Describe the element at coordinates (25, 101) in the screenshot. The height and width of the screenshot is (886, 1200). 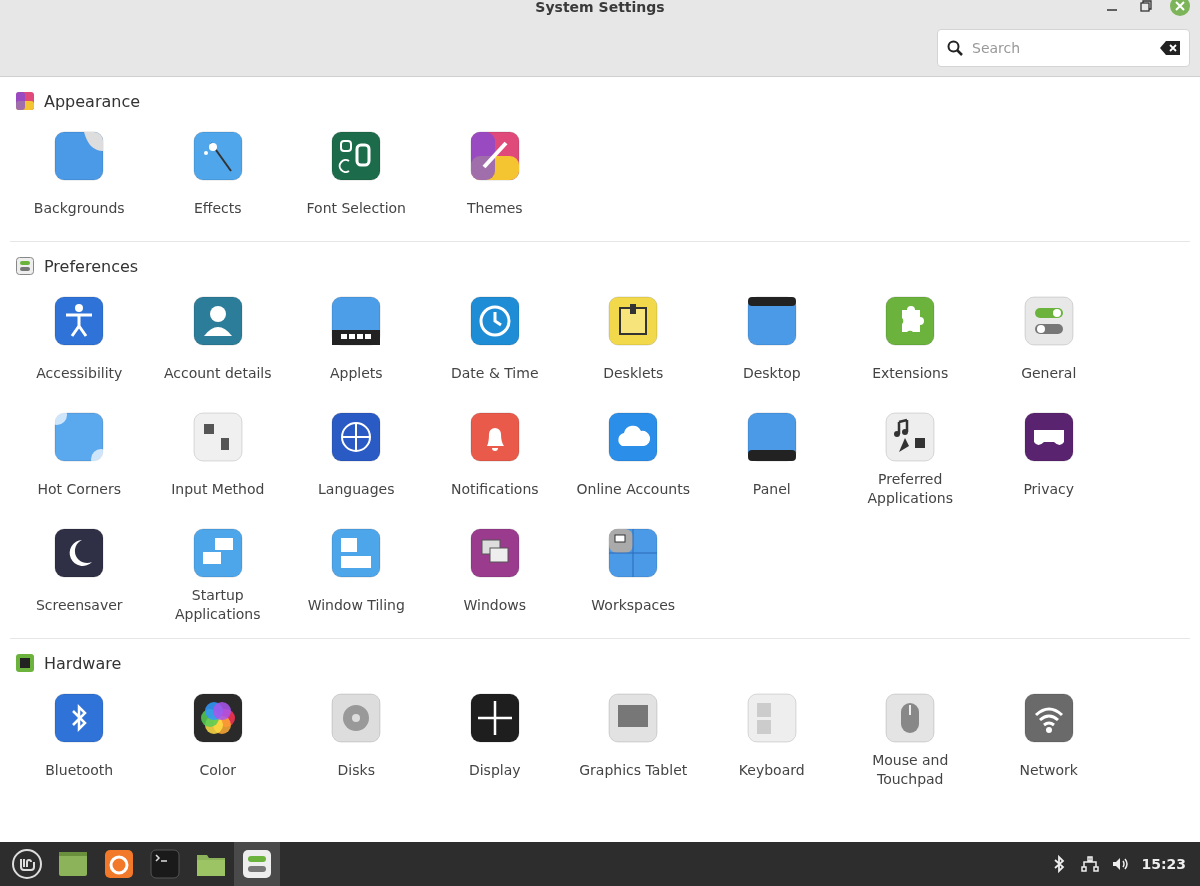
I see `appearance-category-icon` at that location.